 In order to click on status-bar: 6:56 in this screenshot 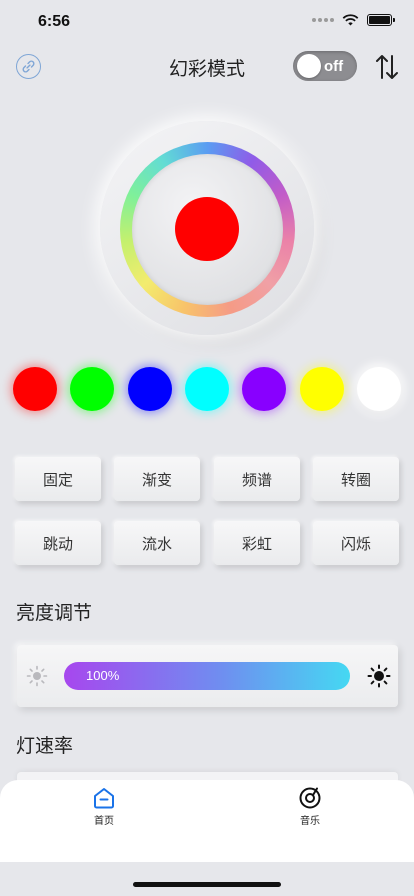, I will do `click(207, 22)`.